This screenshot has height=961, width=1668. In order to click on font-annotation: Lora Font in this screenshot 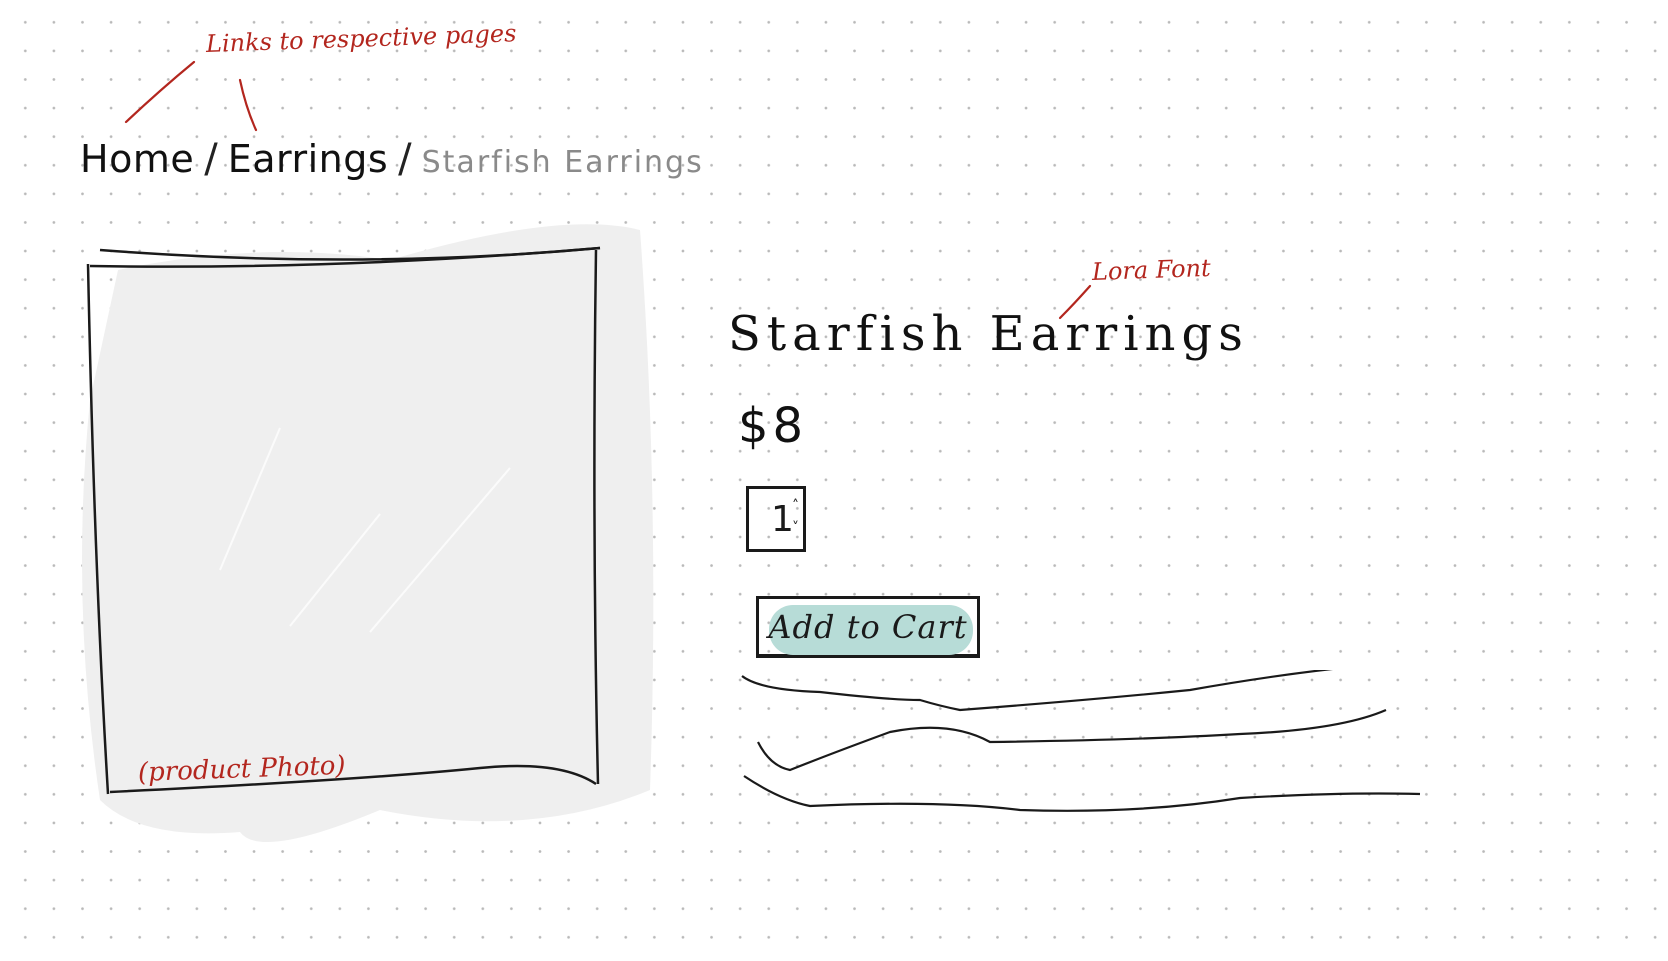, I will do `click(1151, 269)`.